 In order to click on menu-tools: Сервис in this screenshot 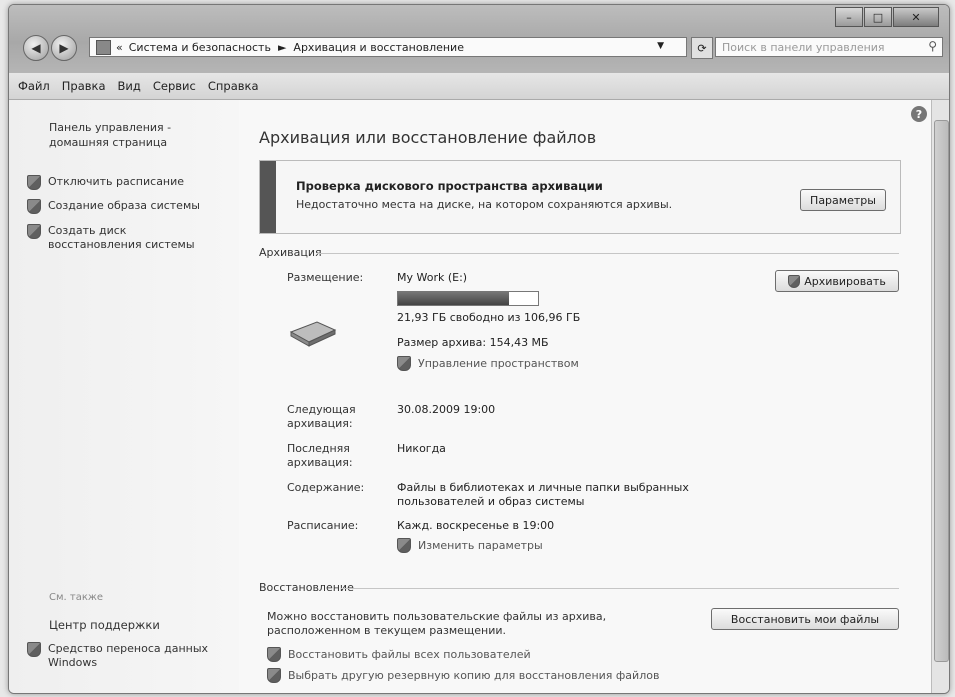, I will do `click(174, 86)`.